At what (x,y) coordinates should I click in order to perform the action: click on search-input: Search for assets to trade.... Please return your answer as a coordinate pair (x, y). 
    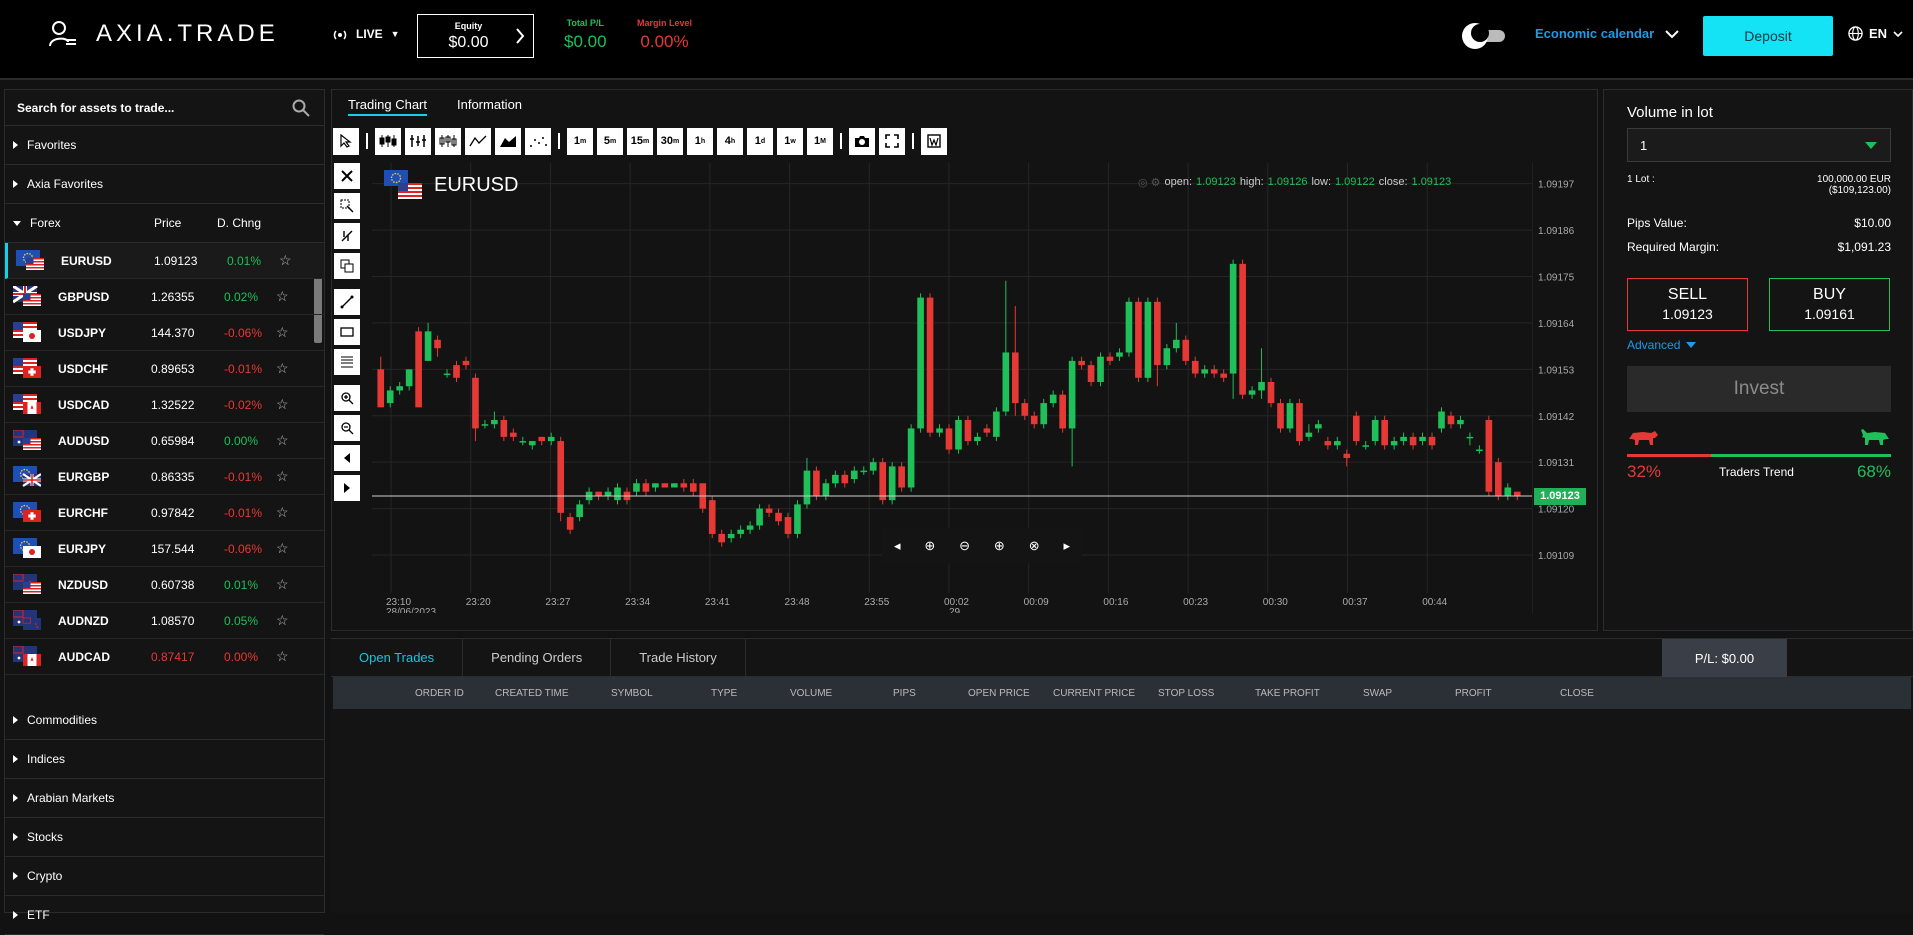
    Looking at the image, I should click on (95, 108).